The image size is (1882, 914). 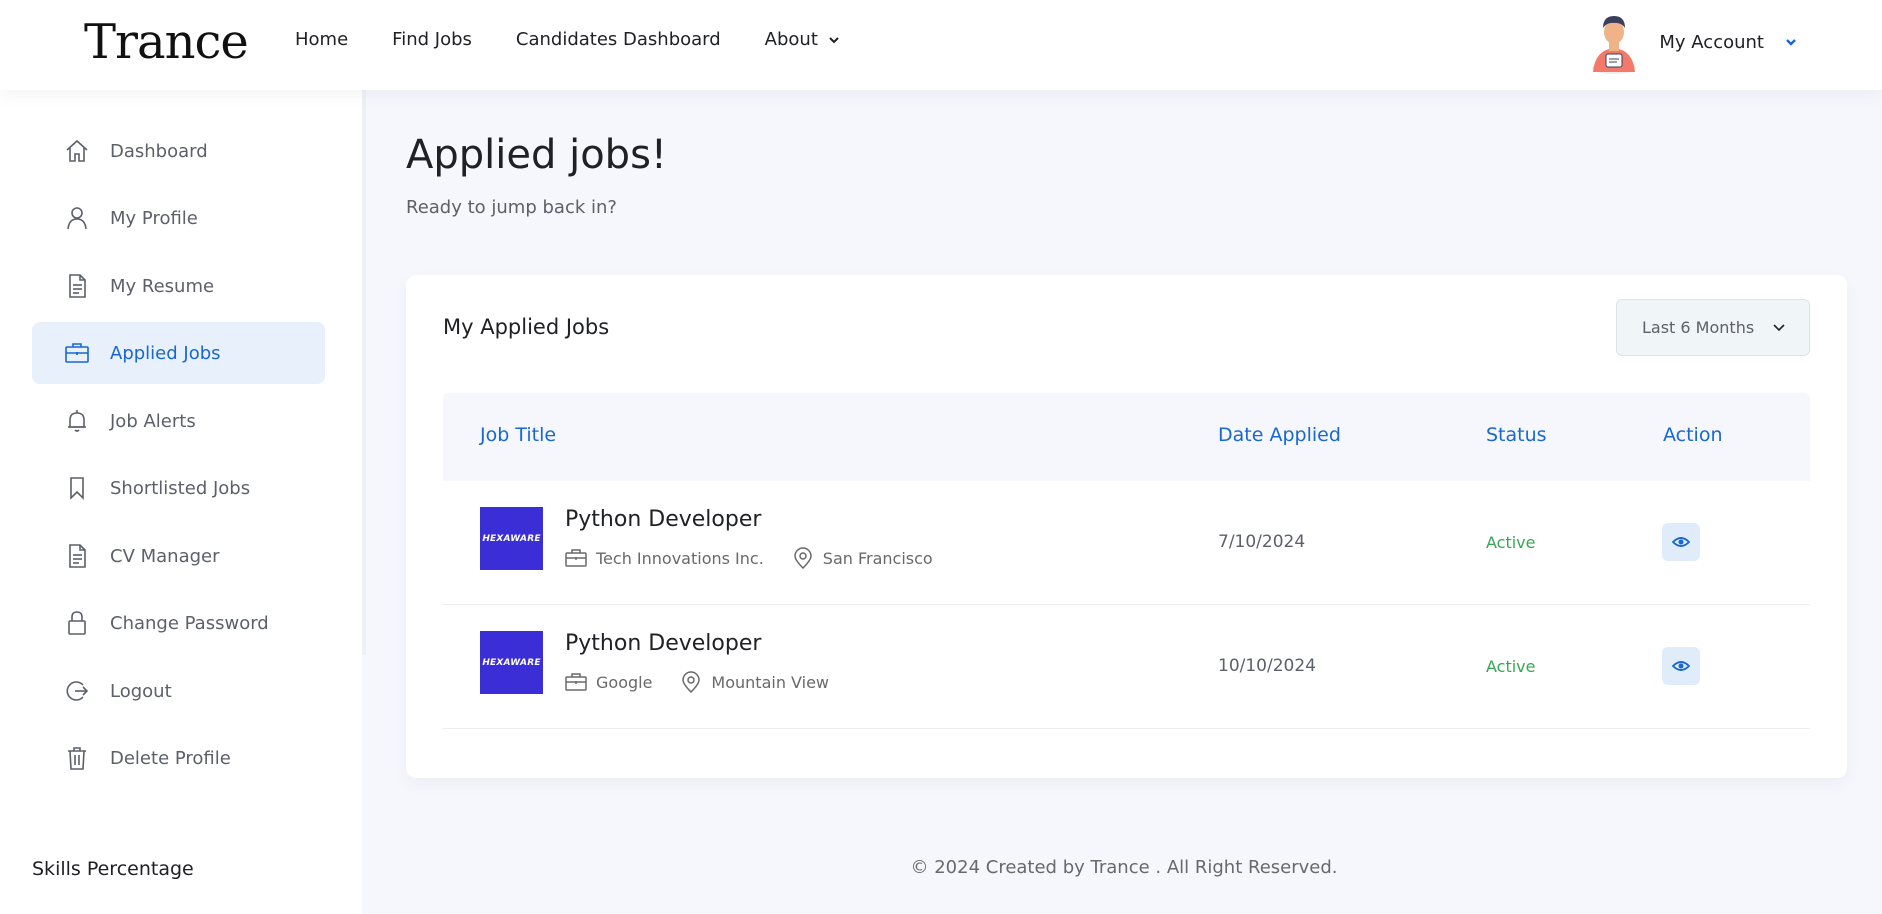 What do you see at coordinates (113, 869) in the screenshot?
I see `skills-percentage-title: Skills Percentage` at bounding box center [113, 869].